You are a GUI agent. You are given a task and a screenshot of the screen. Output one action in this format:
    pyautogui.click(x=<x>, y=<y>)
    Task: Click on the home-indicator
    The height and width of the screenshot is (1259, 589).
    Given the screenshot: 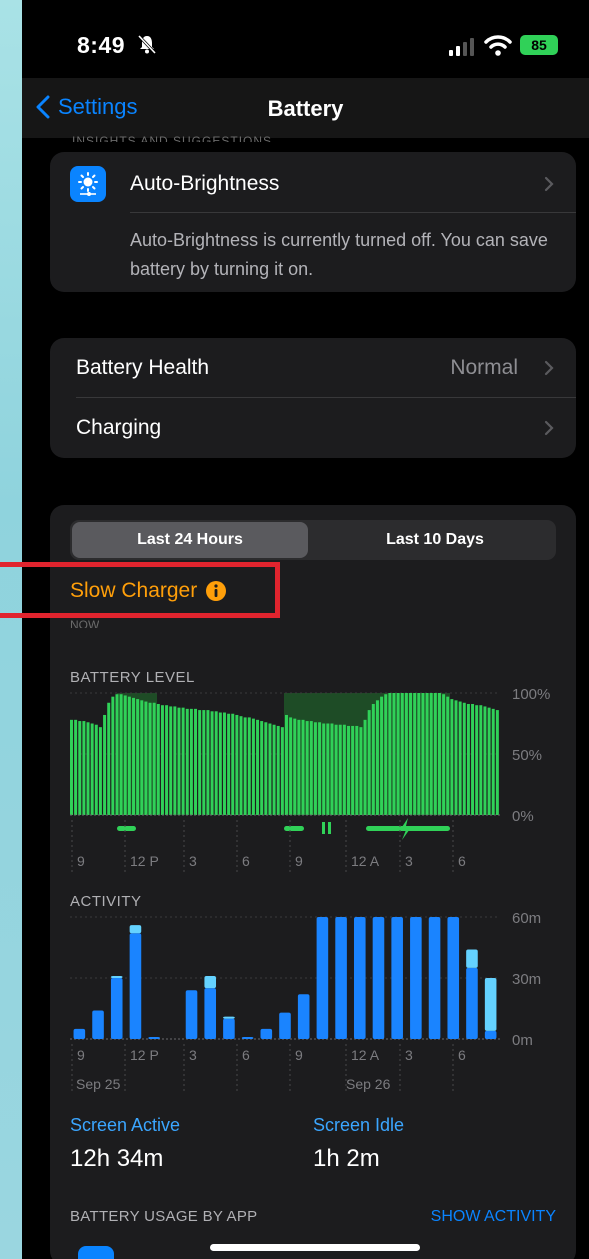 What is the action you would take?
    pyautogui.click(x=315, y=1247)
    